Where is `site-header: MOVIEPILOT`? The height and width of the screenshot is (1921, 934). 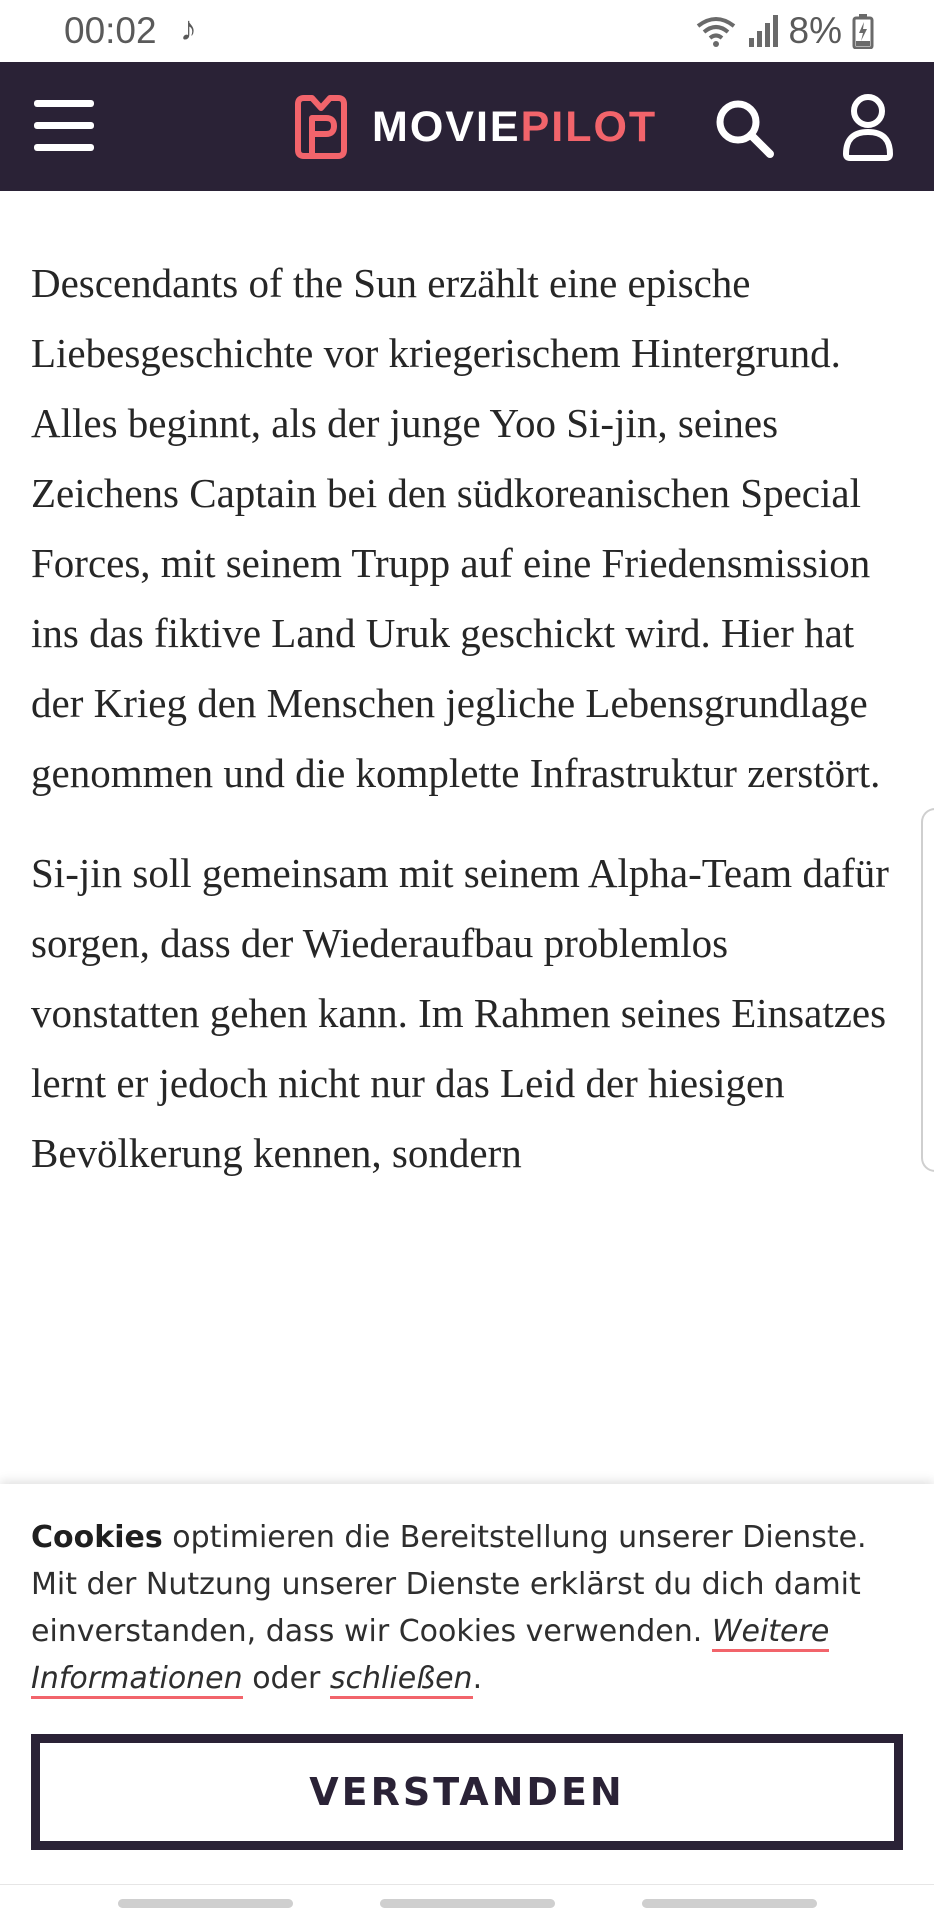 site-header: MOVIEPILOT is located at coordinates (467, 126).